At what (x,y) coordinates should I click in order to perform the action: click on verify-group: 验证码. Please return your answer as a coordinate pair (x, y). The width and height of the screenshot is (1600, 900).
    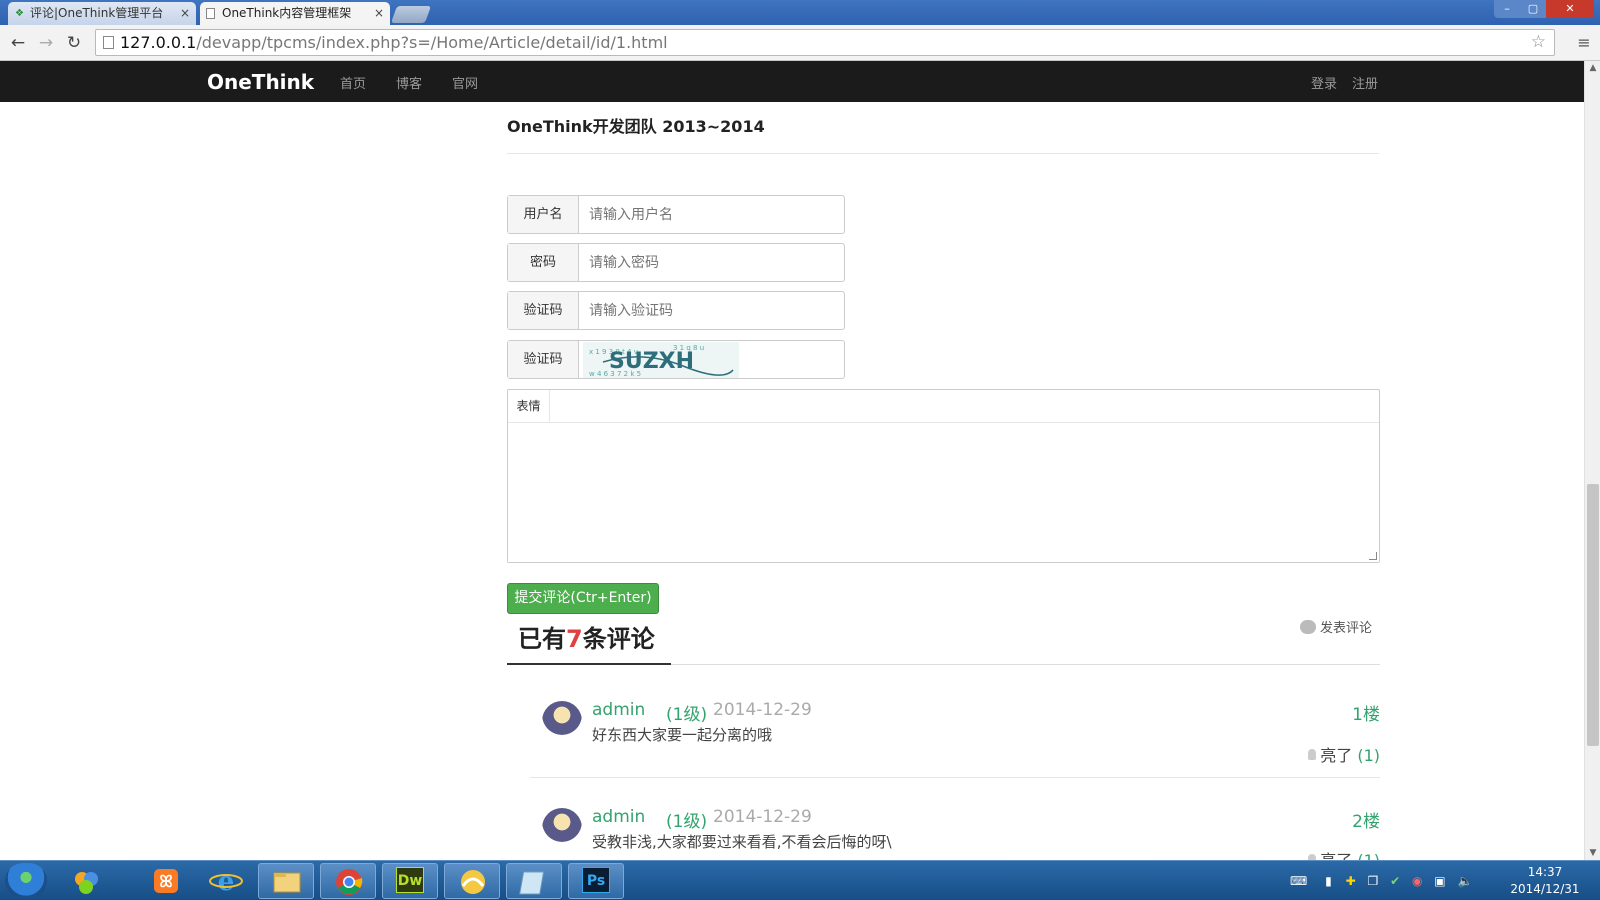
    Looking at the image, I should click on (676, 310).